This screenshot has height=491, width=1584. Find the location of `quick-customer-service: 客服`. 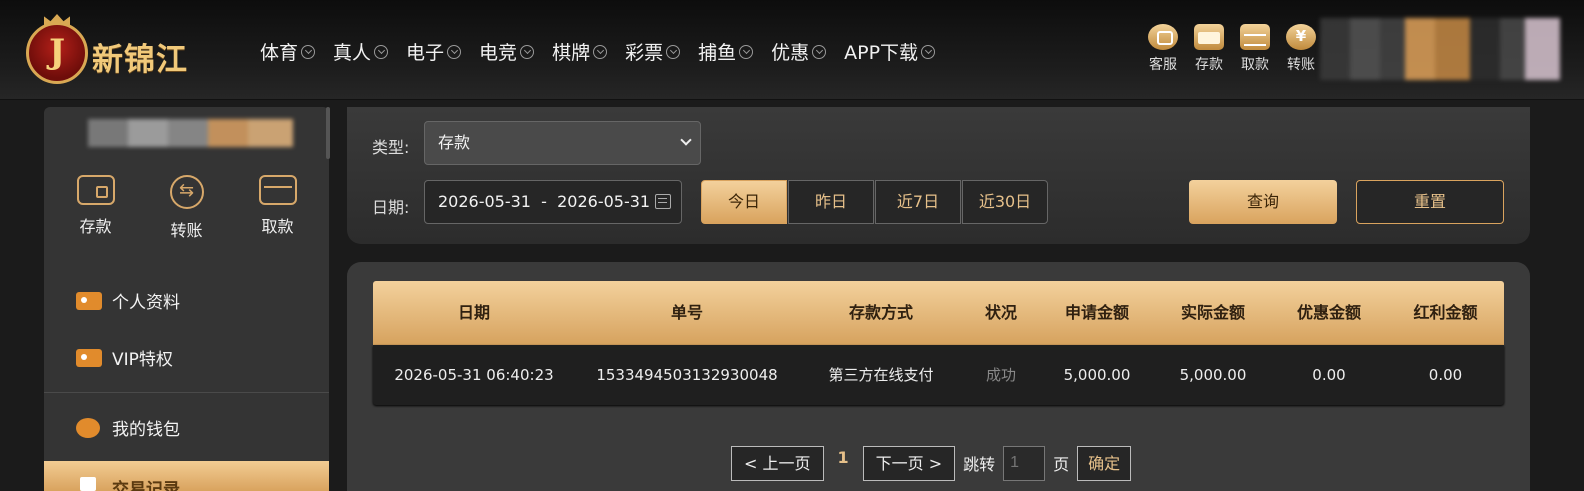

quick-customer-service: 客服 is located at coordinates (1163, 49).